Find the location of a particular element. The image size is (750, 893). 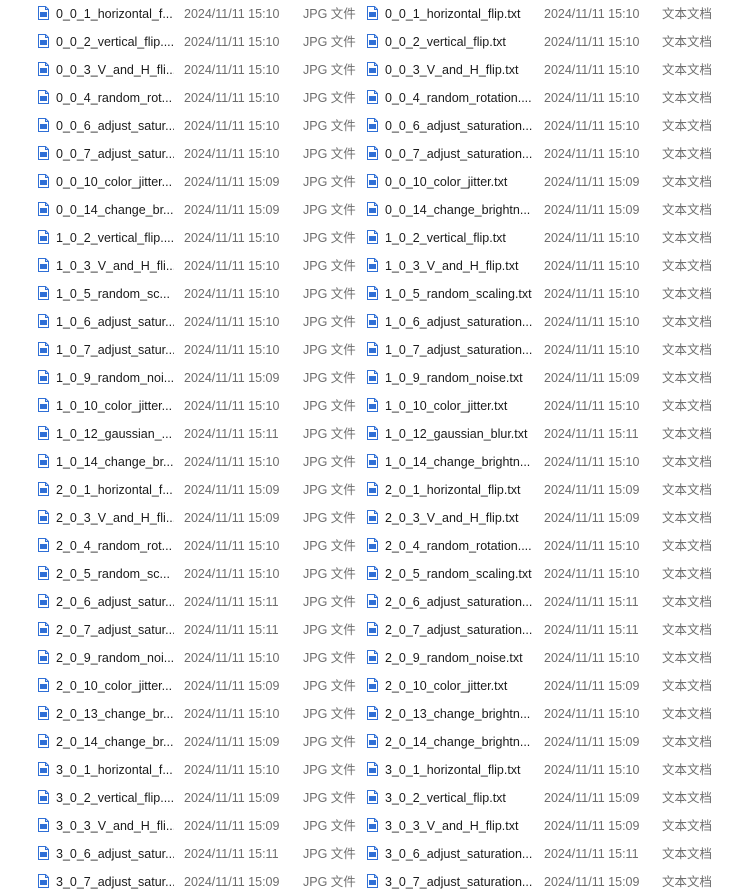

txt-file-name: 3_0_2_vertical_flip.txt is located at coordinates (460, 798).